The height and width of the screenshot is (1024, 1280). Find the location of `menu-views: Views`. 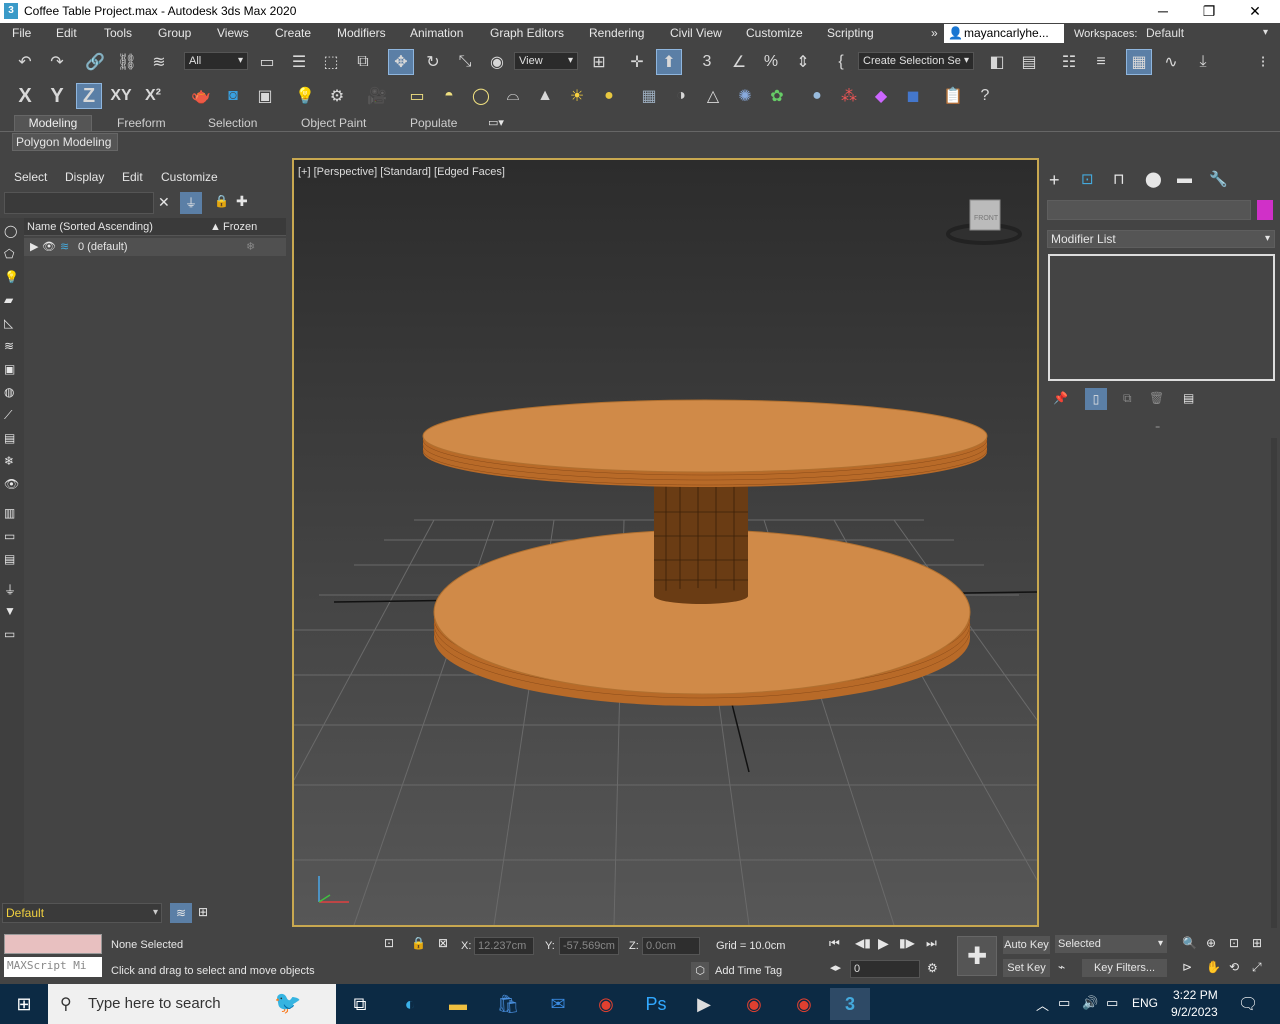

menu-views: Views is located at coordinates (233, 33).